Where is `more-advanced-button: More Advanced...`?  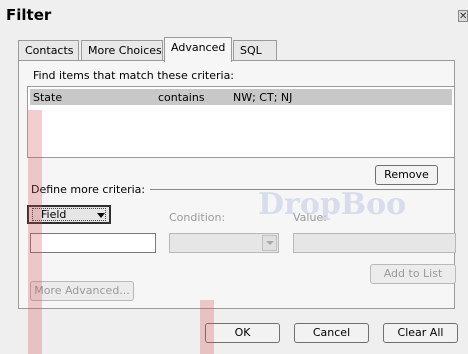
more-advanced-button: More Advanced... is located at coordinates (82, 291).